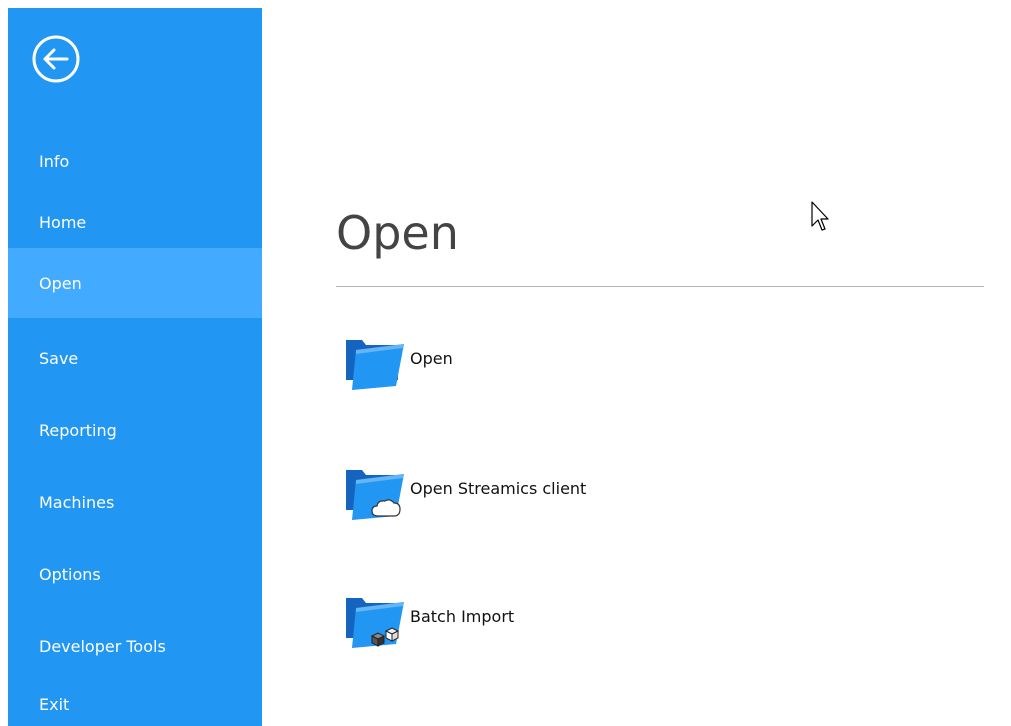 The width and height of the screenshot is (1011, 726). I want to click on sidebar-item-machines: Machines, so click(135, 502).